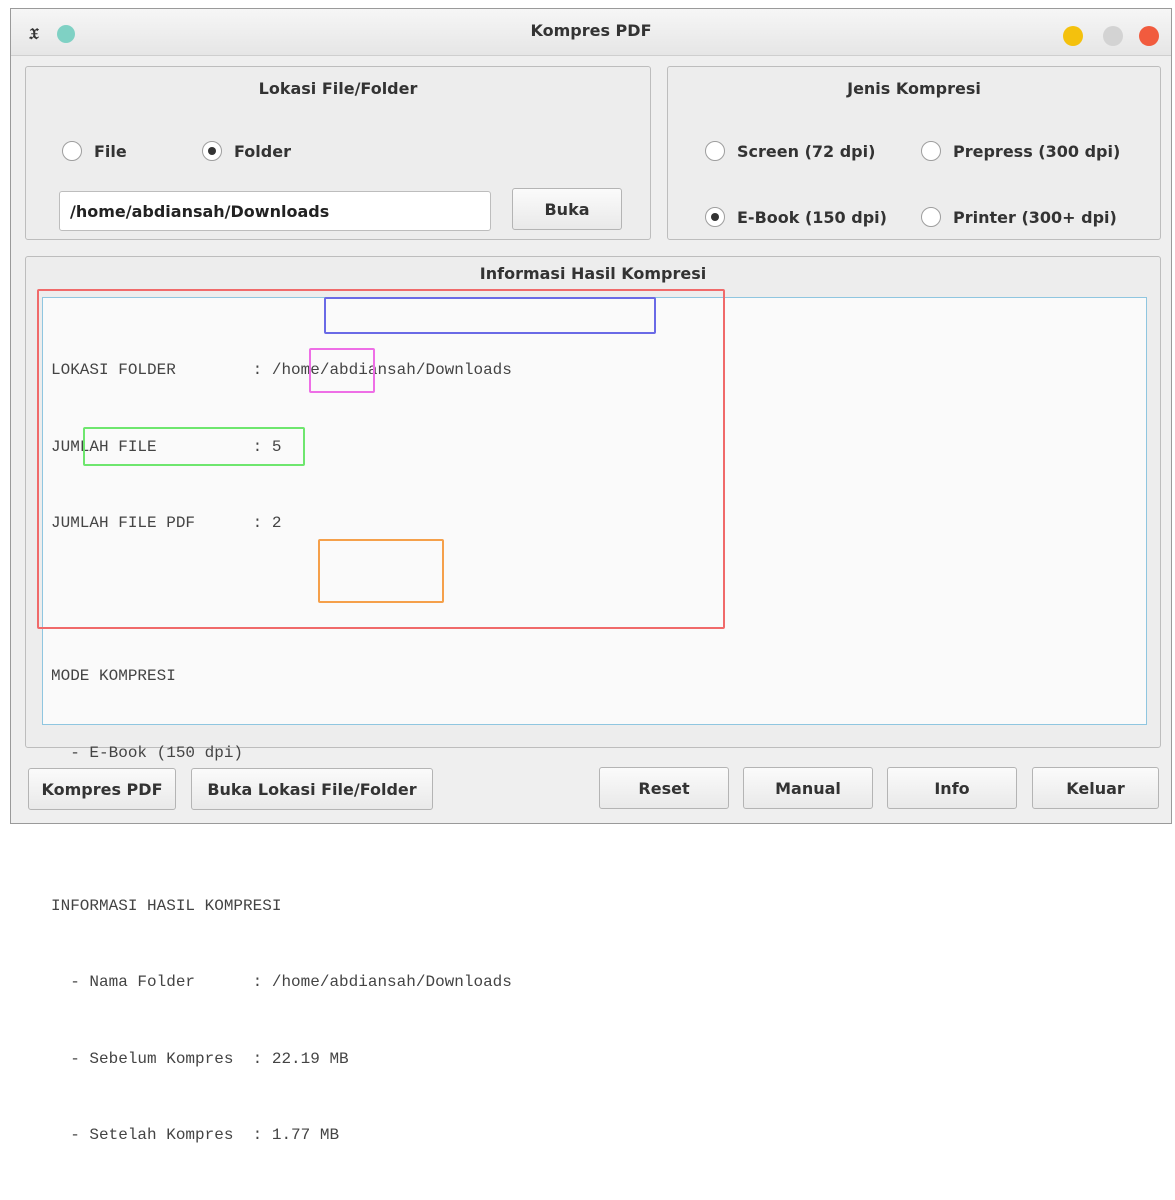 The height and width of the screenshot is (1200, 1175). Describe the element at coordinates (715, 217) in the screenshot. I see `radio-ebook-indicator` at that location.